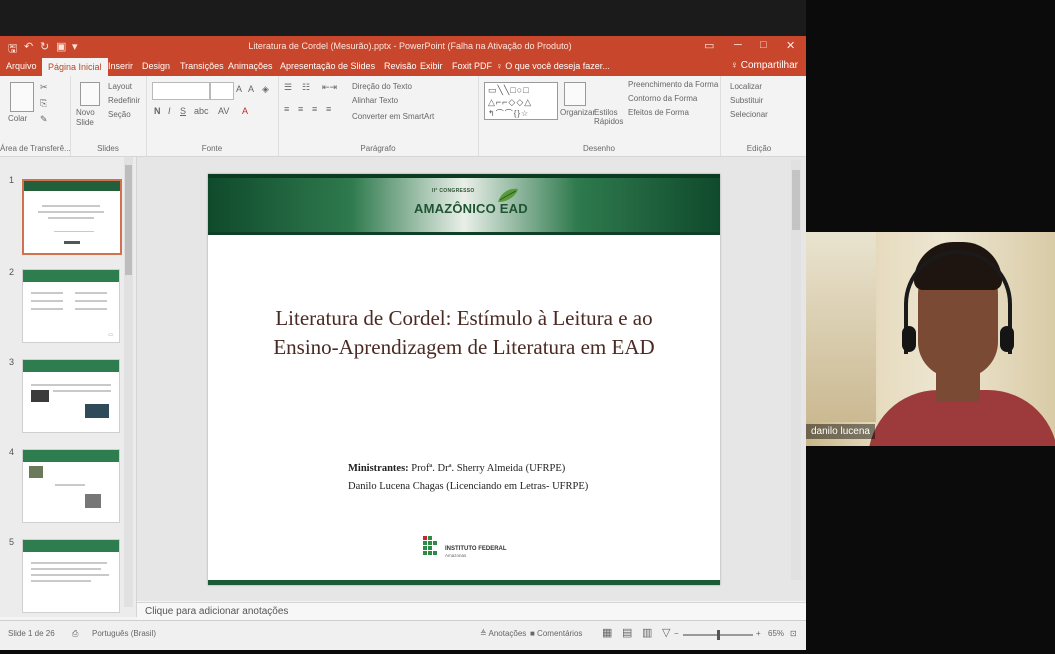  What do you see at coordinates (216, 611) in the screenshot?
I see `notes-placeholder: Clique para adicionar anotações` at bounding box center [216, 611].